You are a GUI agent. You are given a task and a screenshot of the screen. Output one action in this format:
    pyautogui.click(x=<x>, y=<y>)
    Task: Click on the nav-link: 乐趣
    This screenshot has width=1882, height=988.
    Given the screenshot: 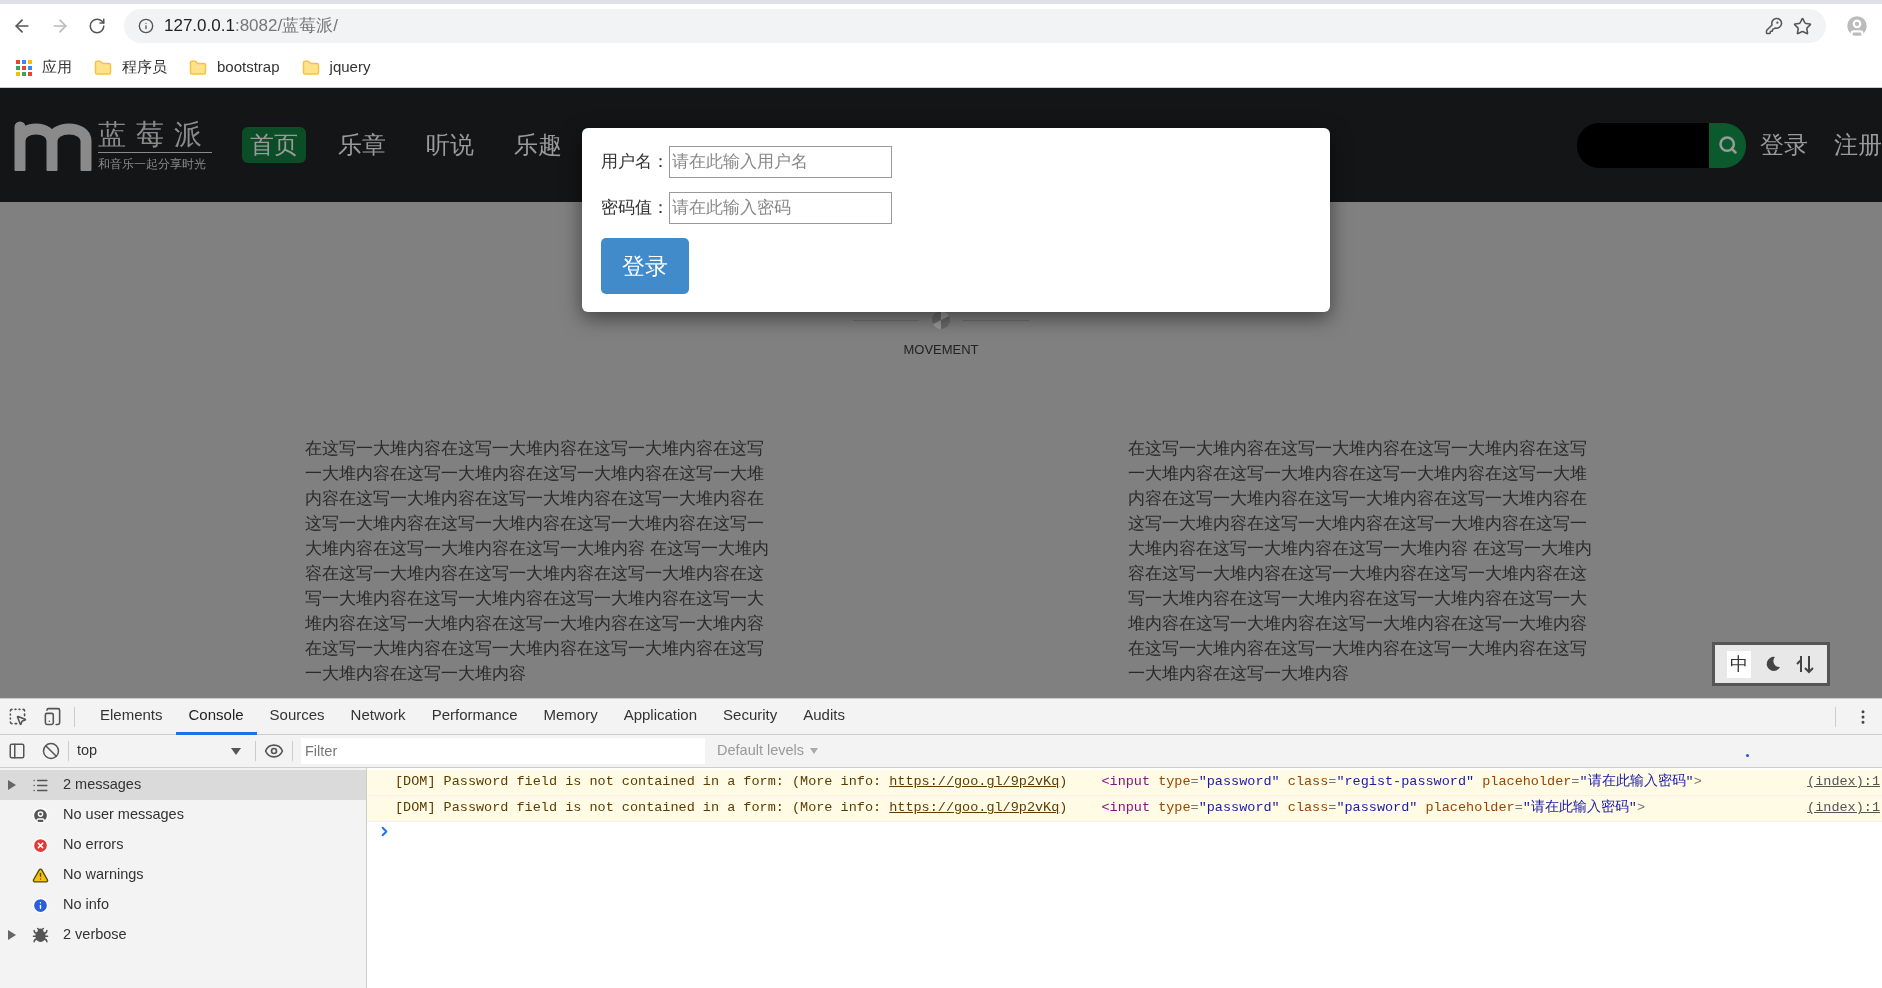 What is the action you would take?
    pyautogui.click(x=538, y=145)
    